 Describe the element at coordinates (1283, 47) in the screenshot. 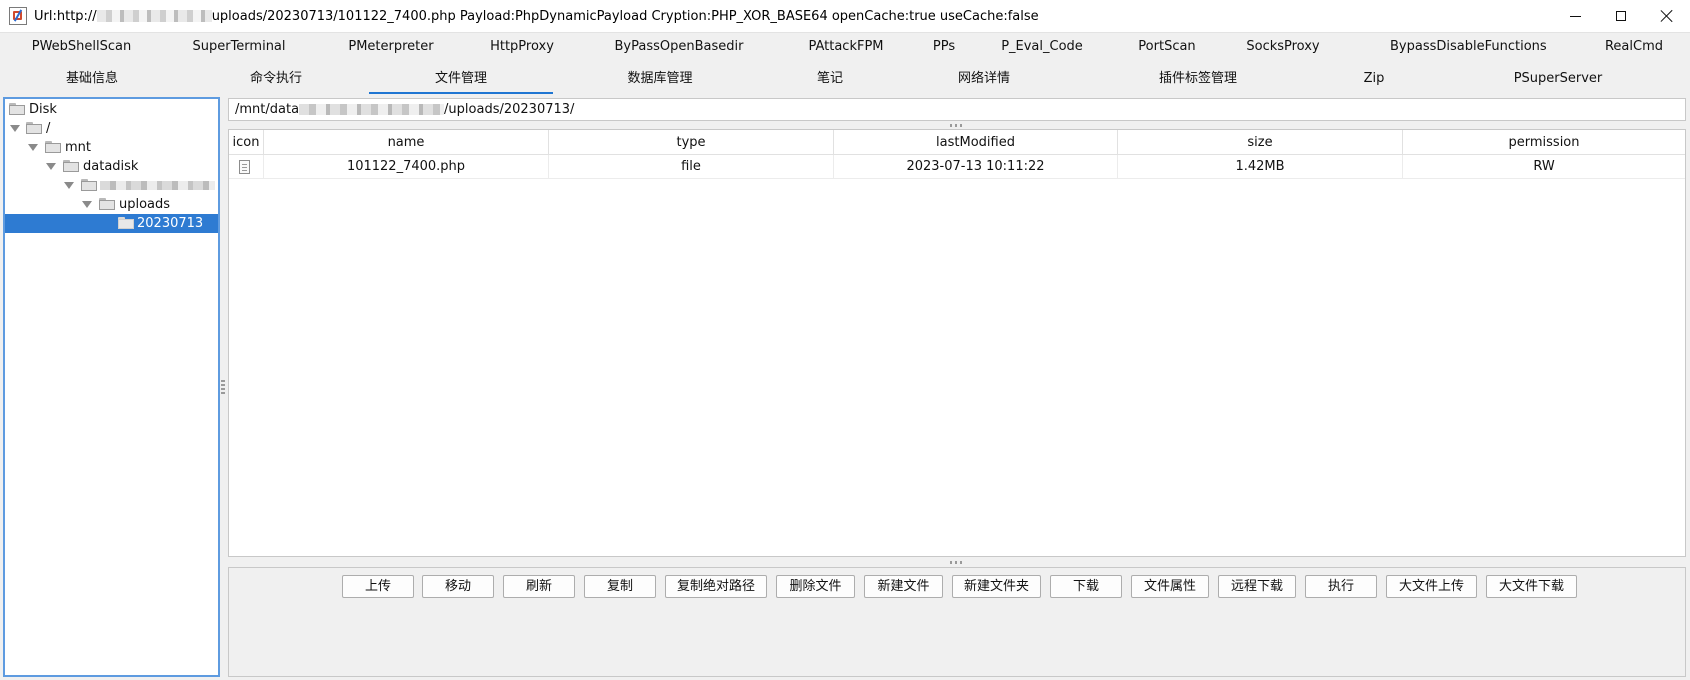

I see `tab-socksproxy: SocksProxy` at that location.